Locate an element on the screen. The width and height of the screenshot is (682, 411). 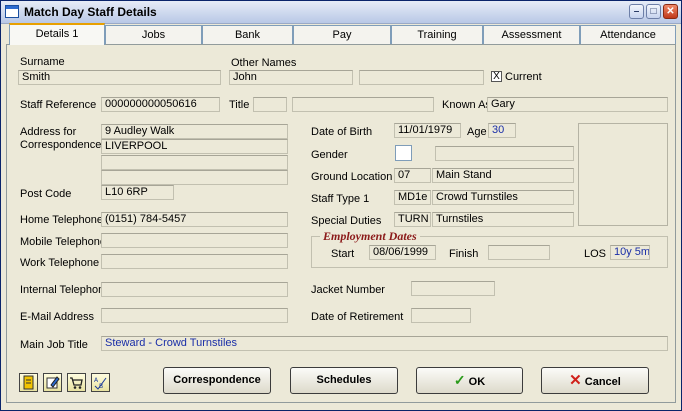
edit-icon is located at coordinates (52, 382).